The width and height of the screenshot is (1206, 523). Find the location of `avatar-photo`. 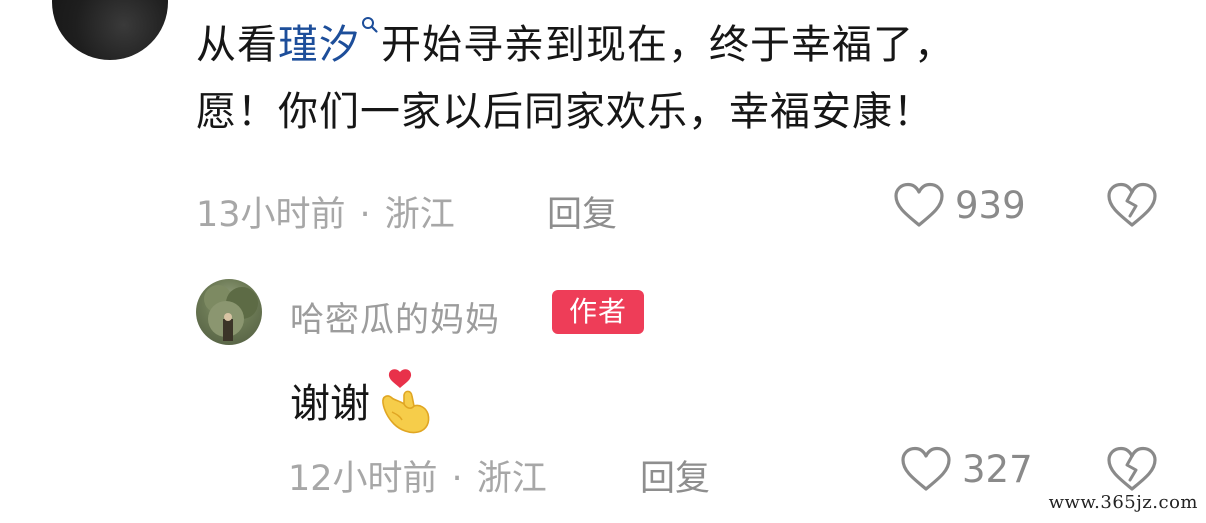

avatar-photo is located at coordinates (231, 313).